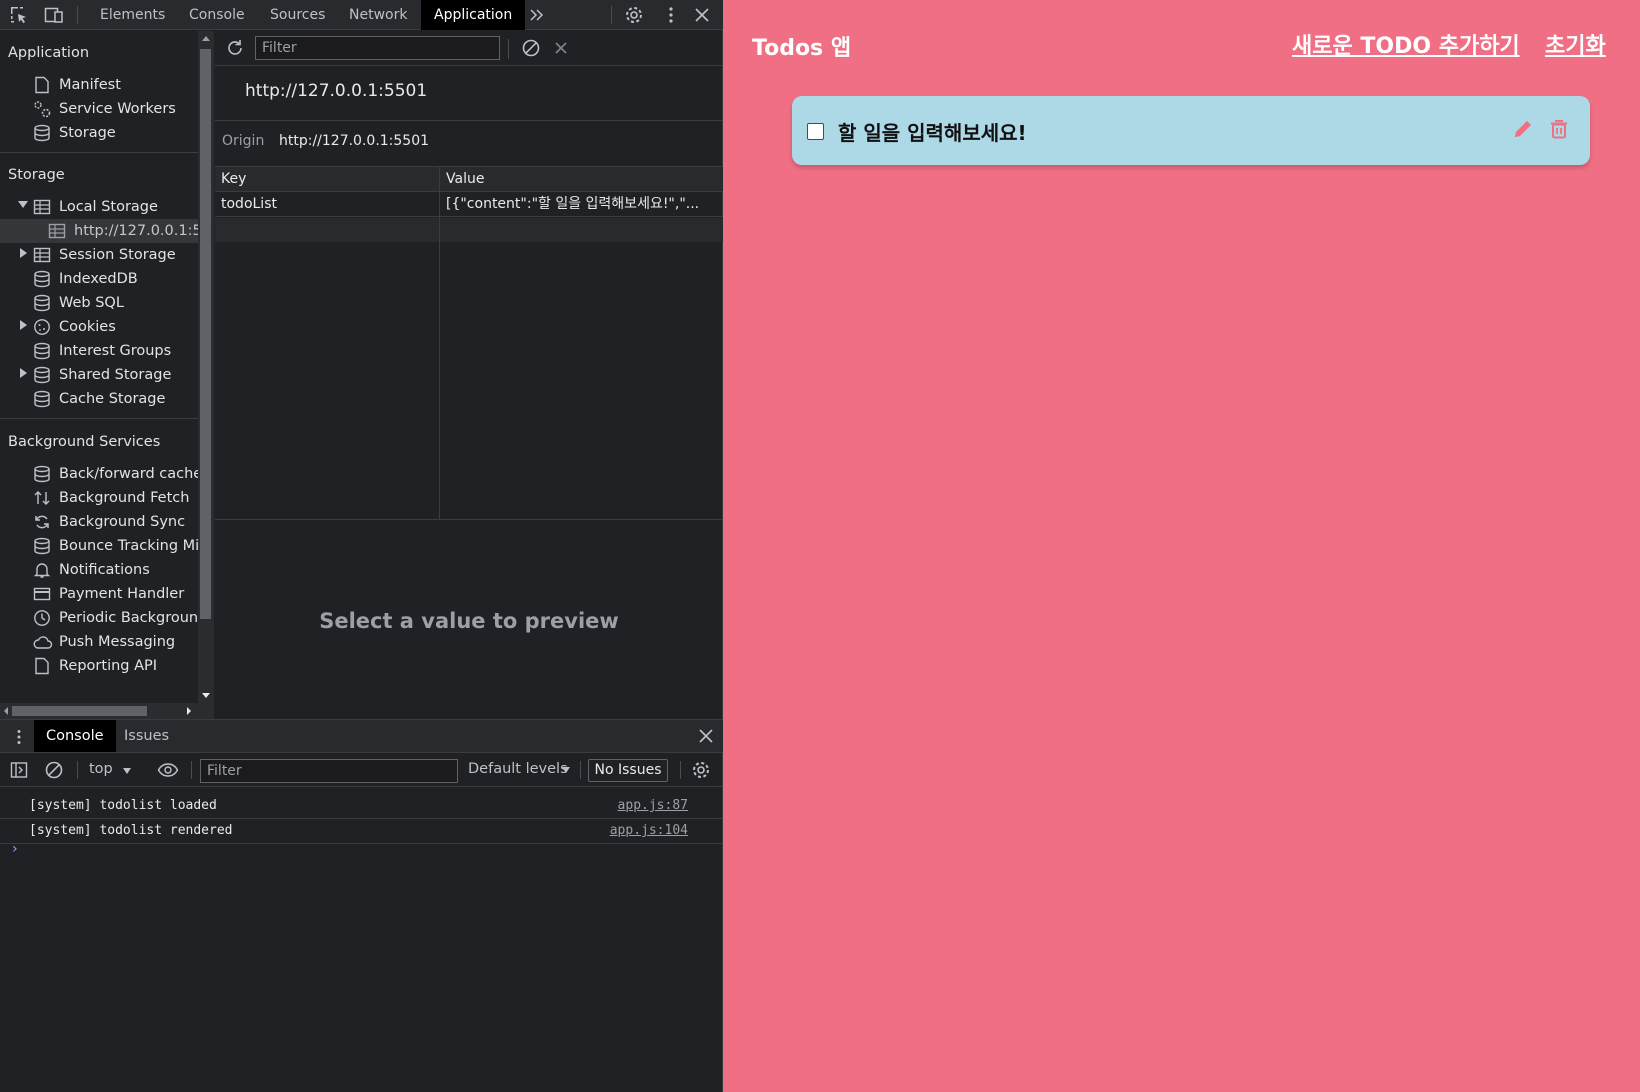 The image size is (1640, 1092). What do you see at coordinates (84, 442) in the screenshot?
I see `sidebar-header-background-services: Background Services` at bounding box center [84, 442].